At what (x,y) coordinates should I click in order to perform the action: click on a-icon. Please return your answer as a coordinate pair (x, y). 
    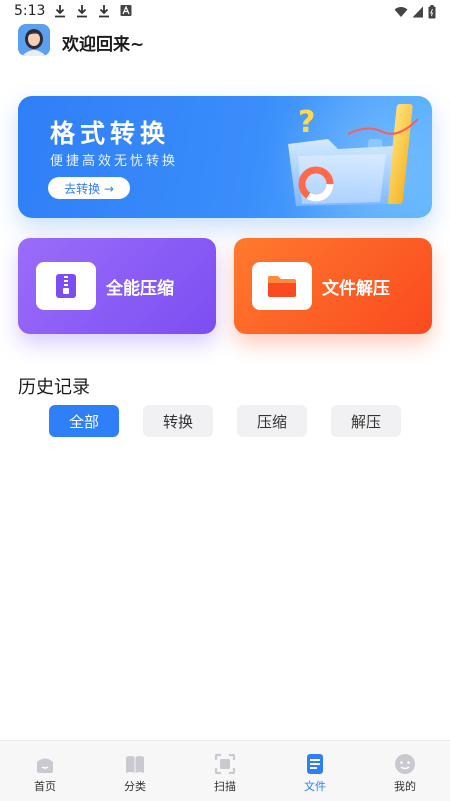
    Looking at the image, I should click on (126, 10).